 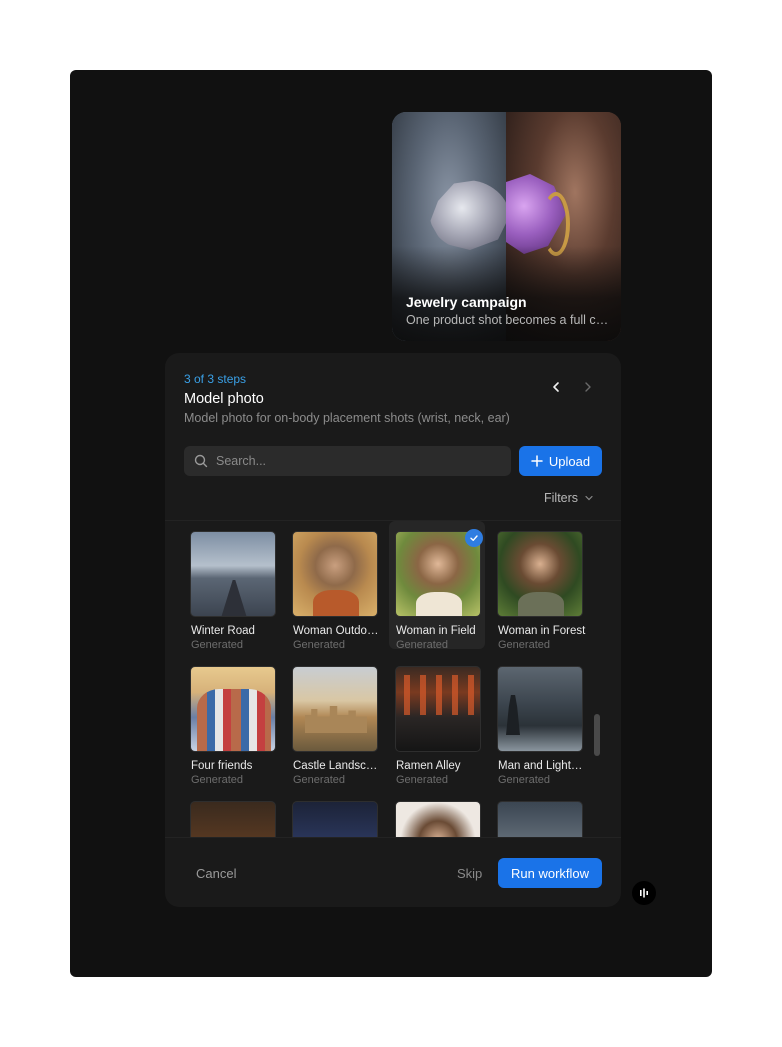 I want to click on item-name: Woman Outdoors, so click(x=337, y=631).